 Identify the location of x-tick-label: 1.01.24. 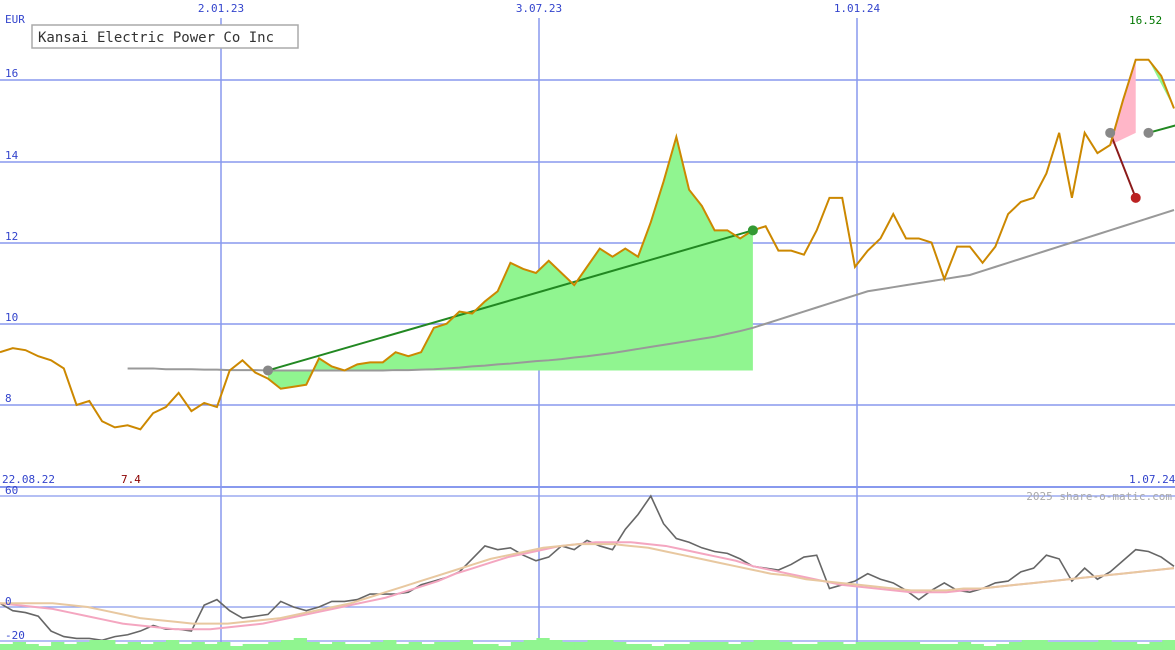
(857, 8).